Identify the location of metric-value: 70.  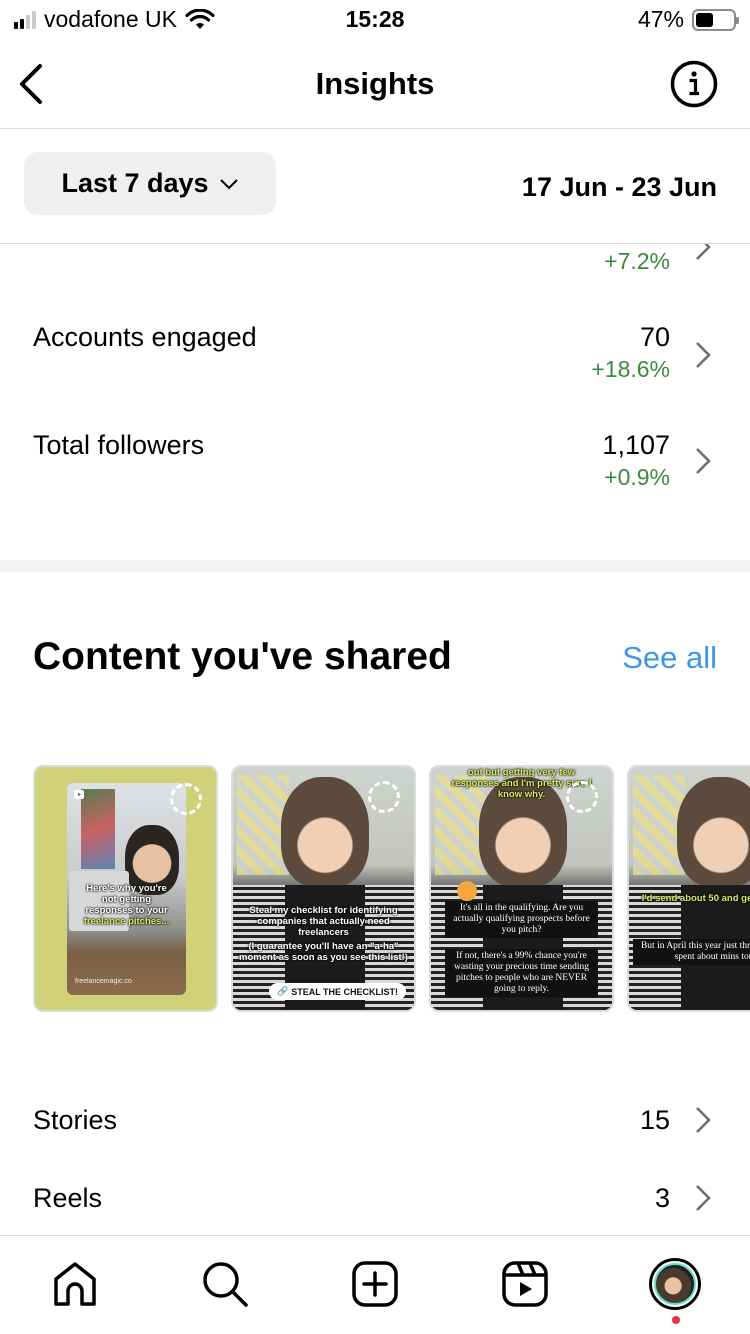
(654, 337).